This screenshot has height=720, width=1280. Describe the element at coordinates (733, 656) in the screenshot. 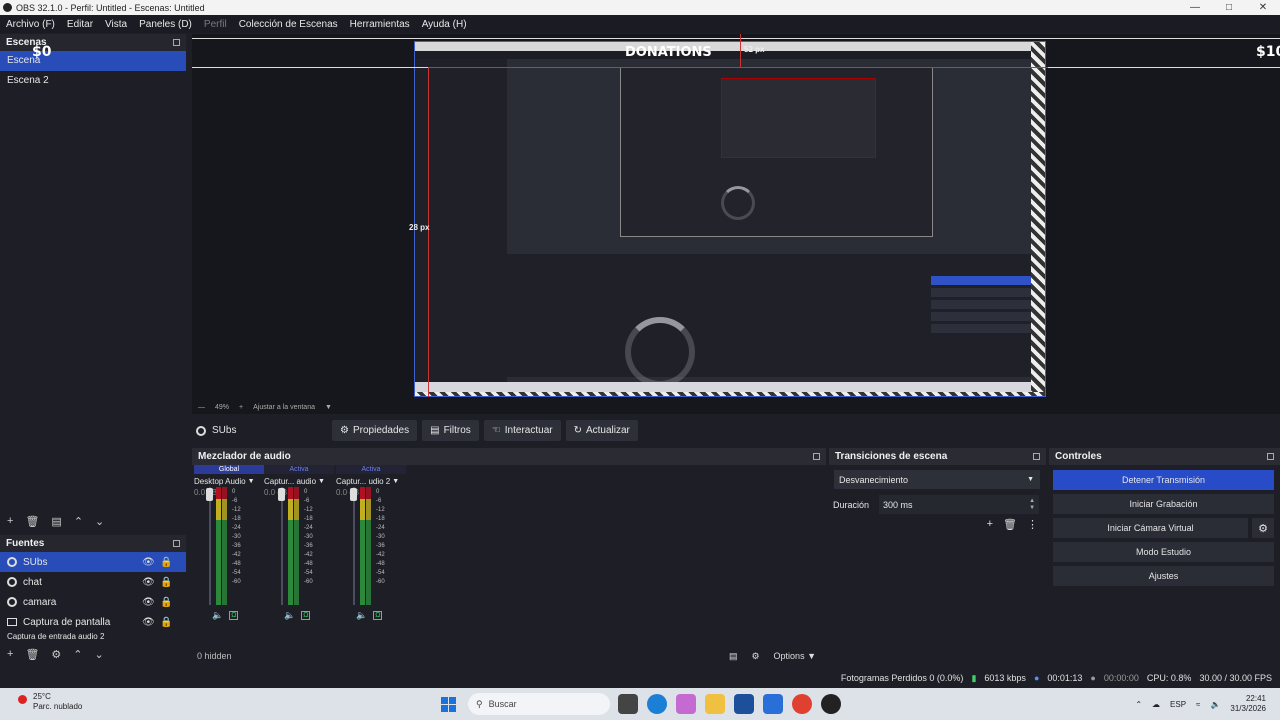

I see `layout-icon: ▤` at that location.